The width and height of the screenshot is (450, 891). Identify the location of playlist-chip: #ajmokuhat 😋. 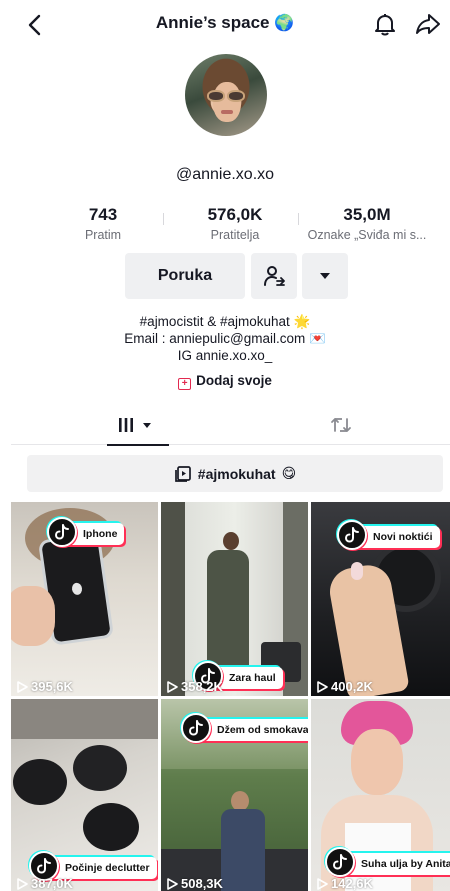
(235, 473).